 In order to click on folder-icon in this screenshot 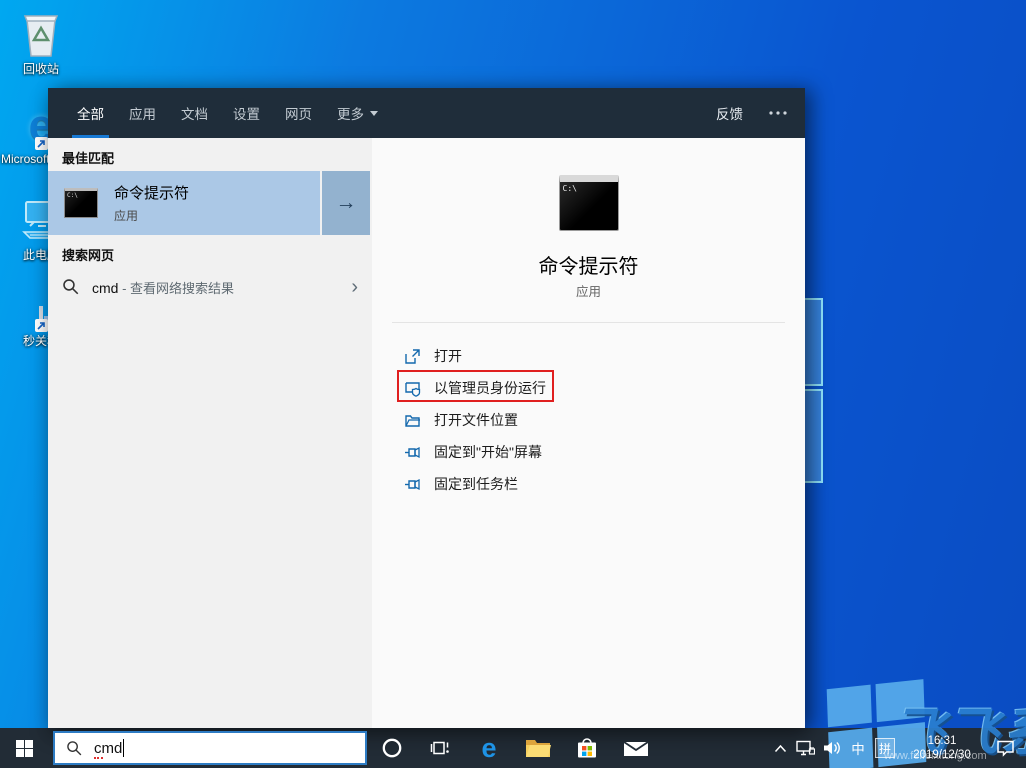, I will do `click(413, 420)`.